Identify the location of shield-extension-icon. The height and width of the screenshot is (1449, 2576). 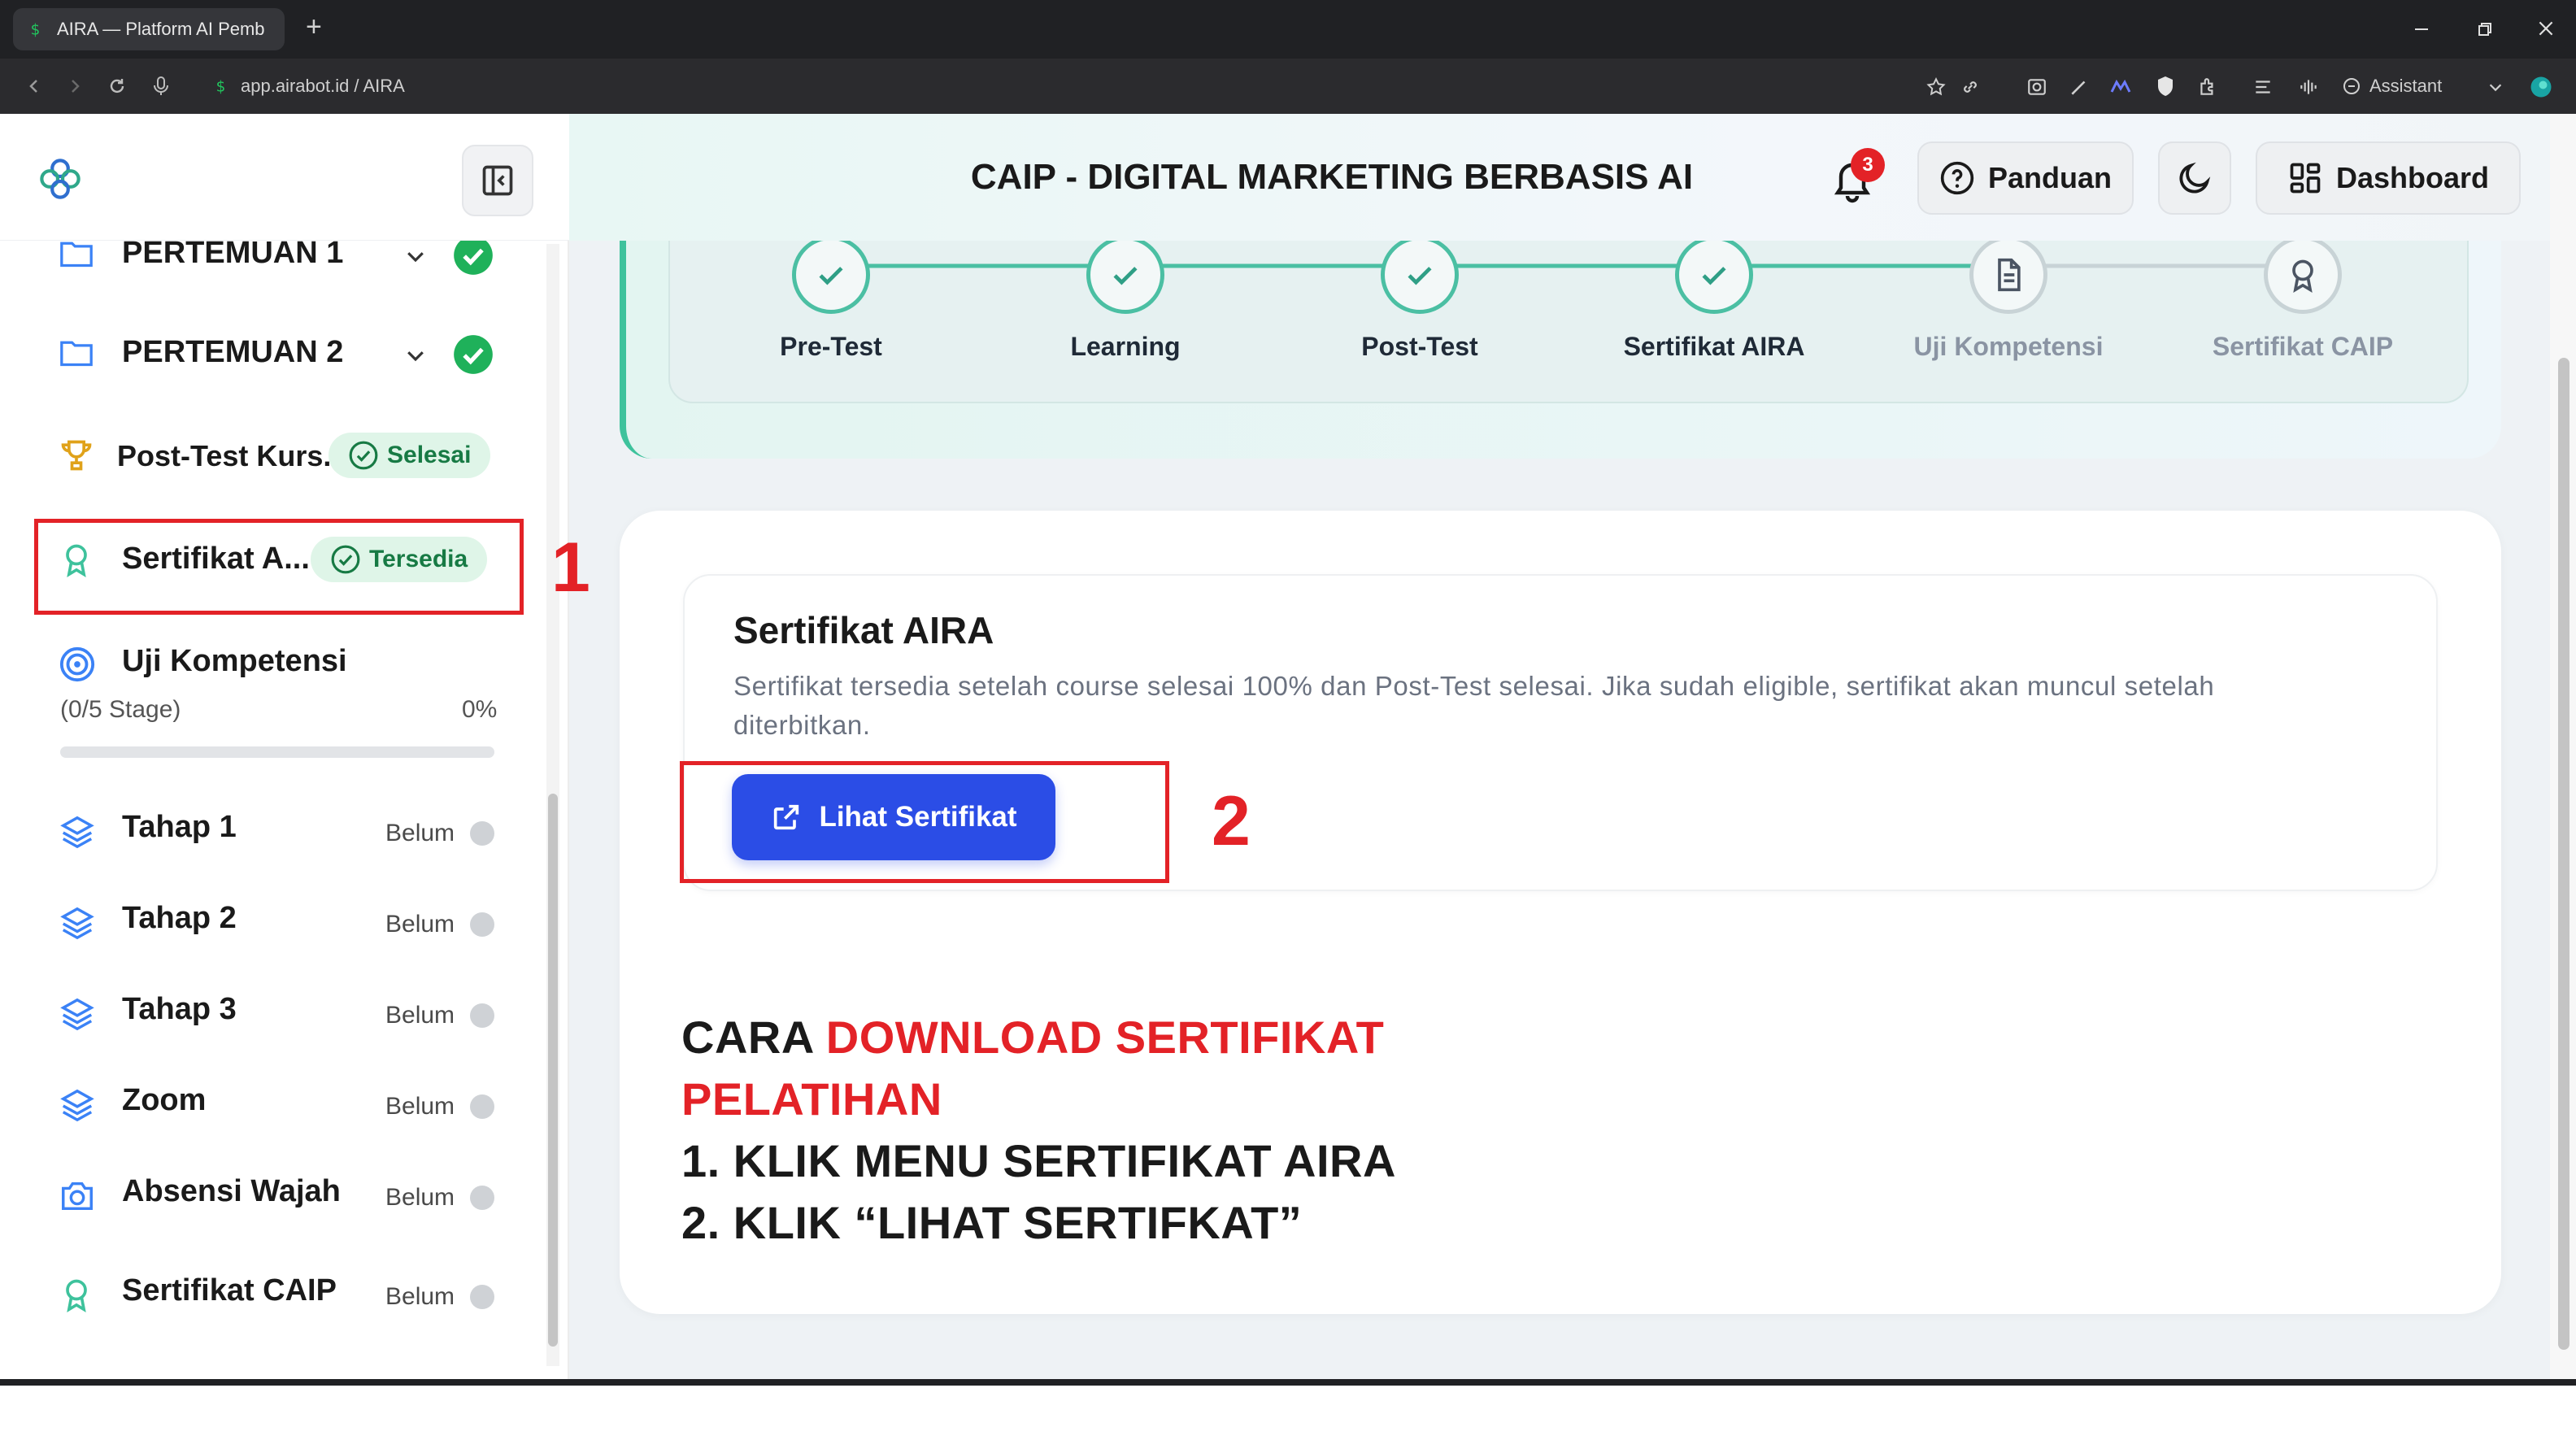
(2166, 86).